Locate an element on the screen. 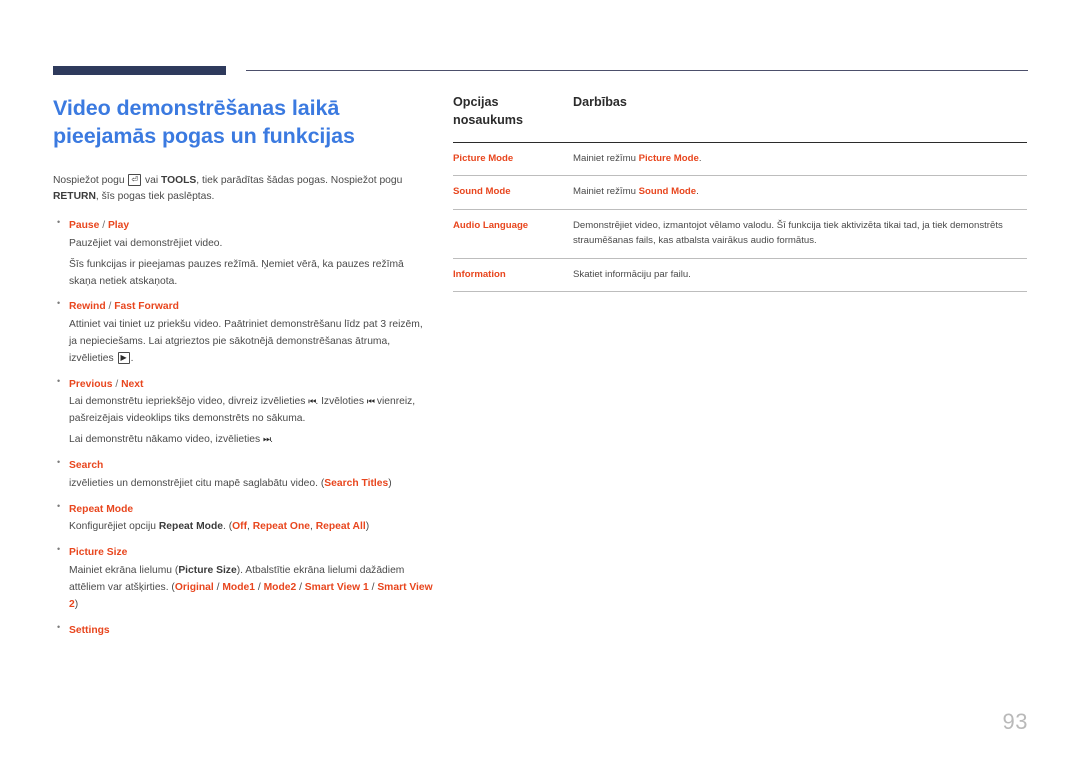 Image resolution: width=1080 pixels, height=763 pixels. description-bold-term: Picture Mode is located at coordinates (668, 158).